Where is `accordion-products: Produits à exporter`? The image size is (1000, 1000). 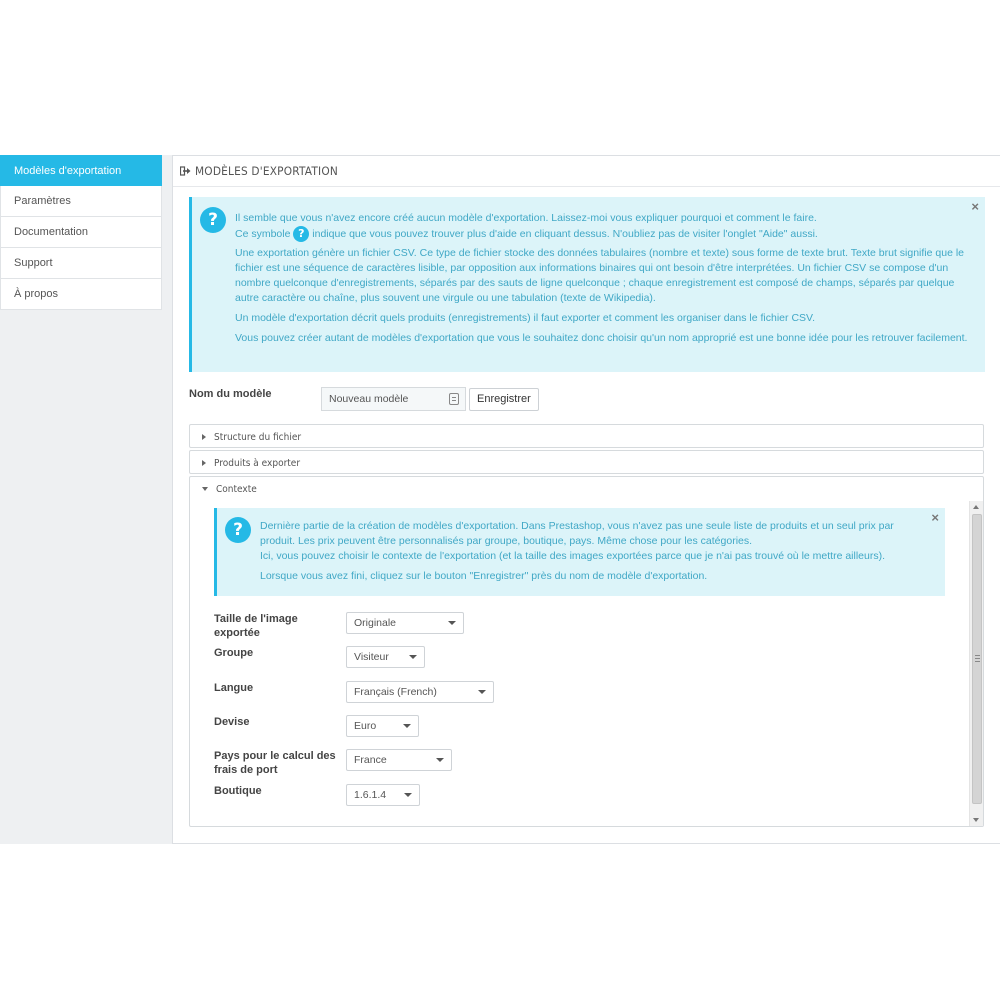
accordion-products: Produits à exporter is located at coordinates (586, 462).